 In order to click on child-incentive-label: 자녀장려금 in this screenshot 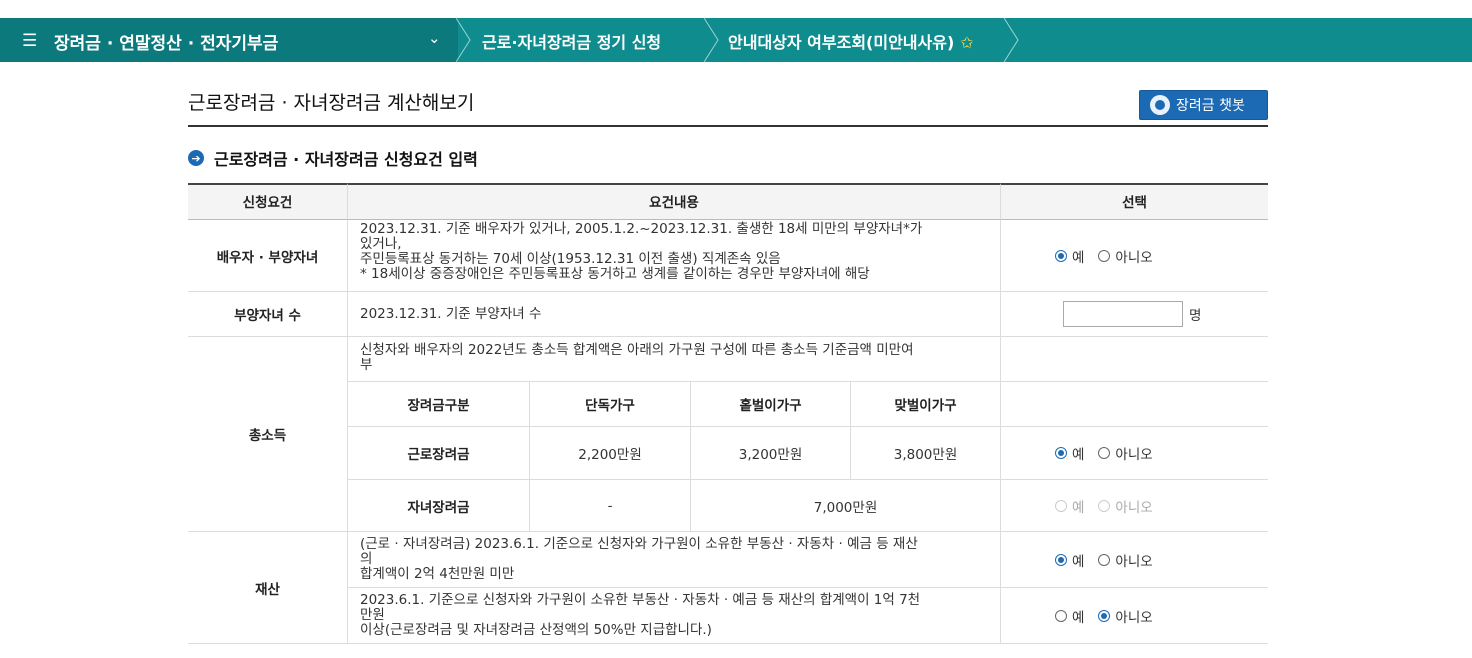, I will do `click(439, 506)`.